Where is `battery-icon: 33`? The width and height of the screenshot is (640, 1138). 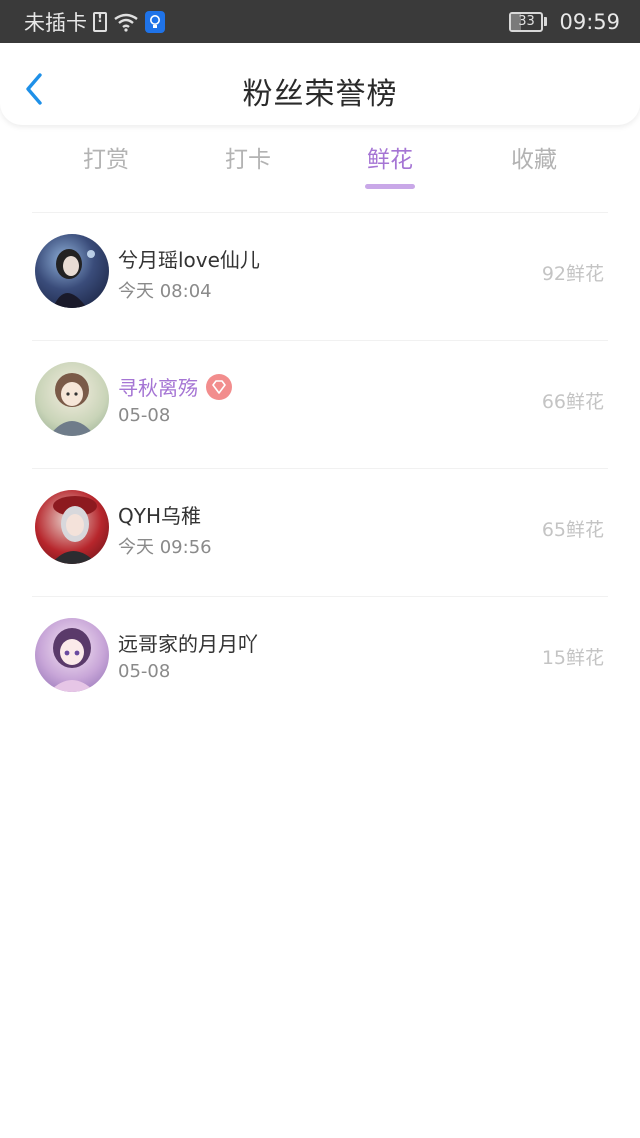
battery-icon: 33 is located at coordinates (528, 21).